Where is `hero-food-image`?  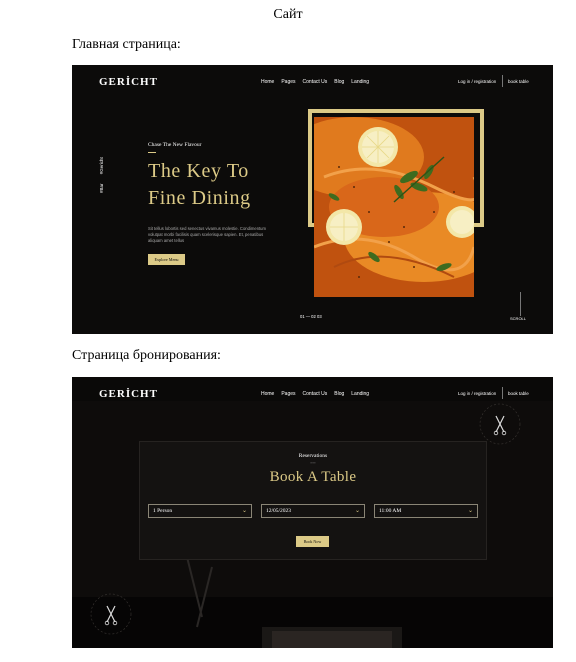
hero-food-image is located at coordinates (394, 207).